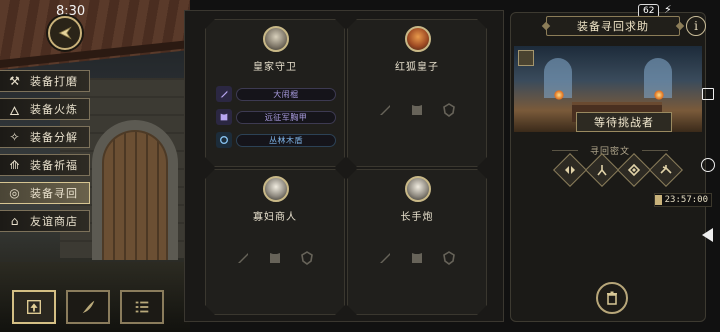  I want to click on charging-icon: ⚡, so click(668, 9).